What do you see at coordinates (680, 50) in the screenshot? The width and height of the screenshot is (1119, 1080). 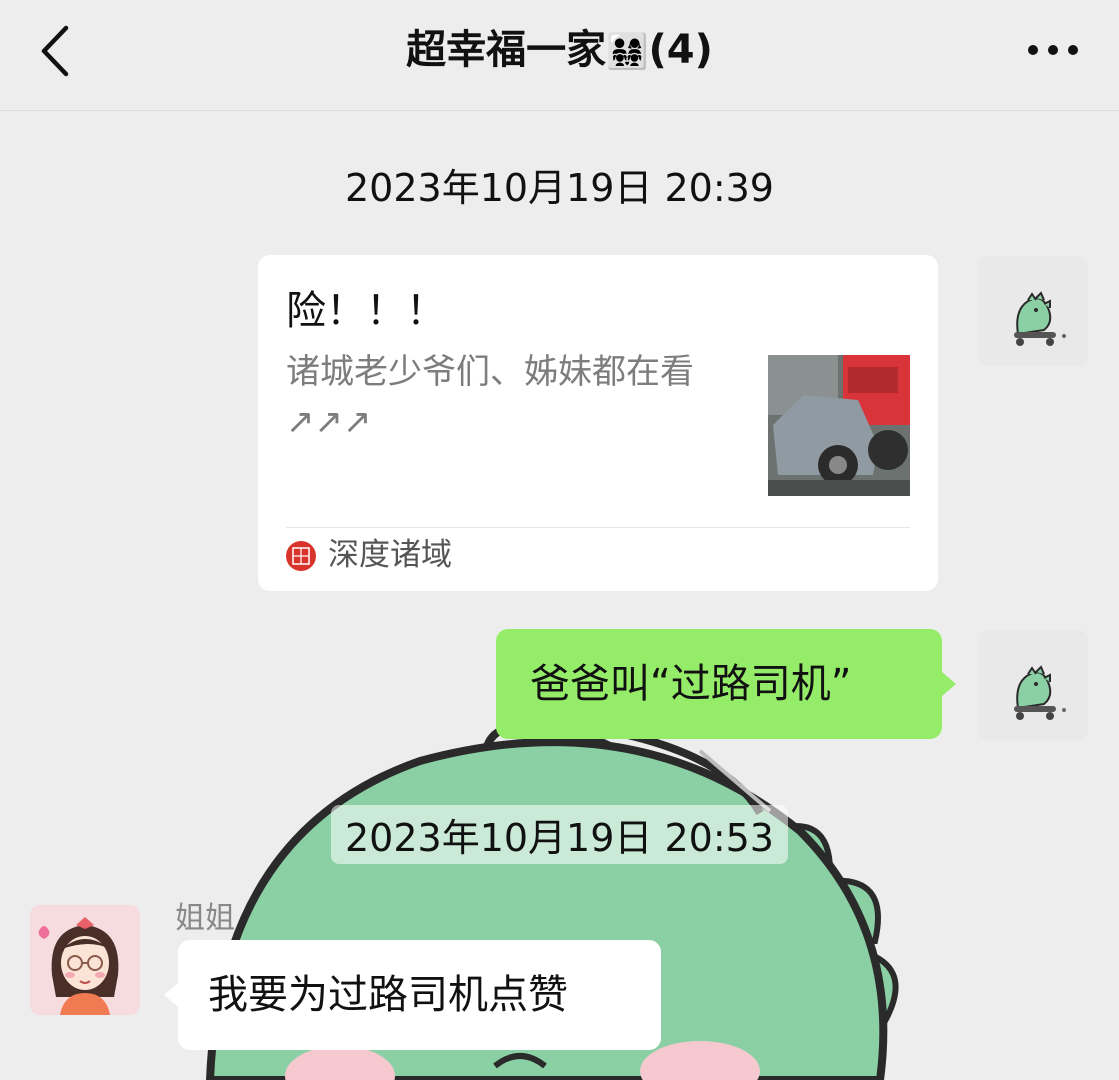 I see `member-count: (4)` at bounding box center [680, 50].